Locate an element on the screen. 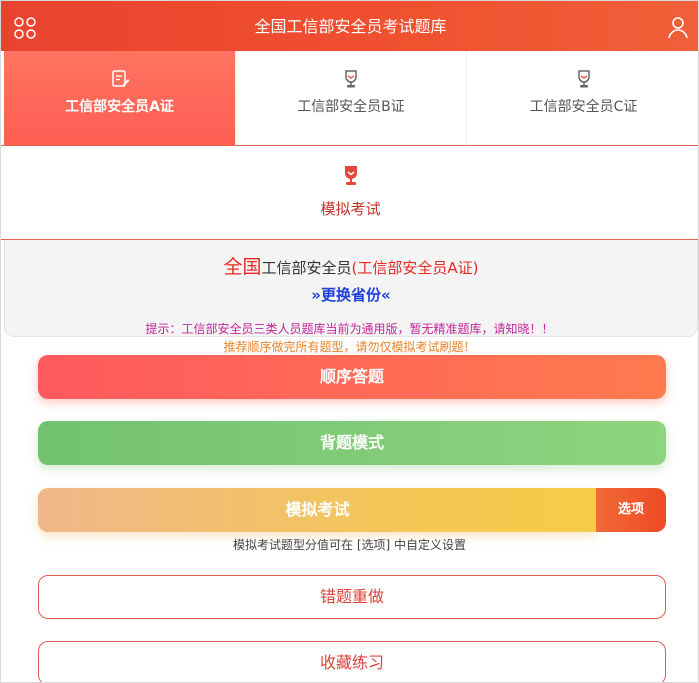 The height and width of the screenshot is (683, 699). mock-exam-button: 模拟考试 is located at coordinates (317, 510).